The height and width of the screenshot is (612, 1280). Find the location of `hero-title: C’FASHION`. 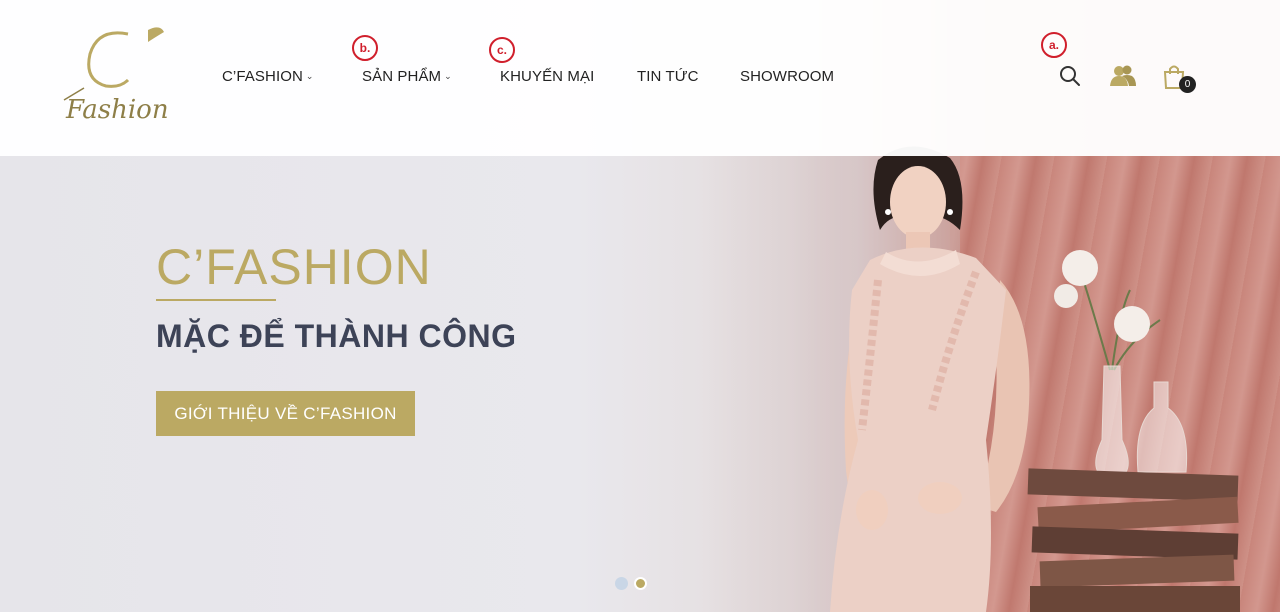

hero-title: C’FASHION is located at coordinates (294, 267).